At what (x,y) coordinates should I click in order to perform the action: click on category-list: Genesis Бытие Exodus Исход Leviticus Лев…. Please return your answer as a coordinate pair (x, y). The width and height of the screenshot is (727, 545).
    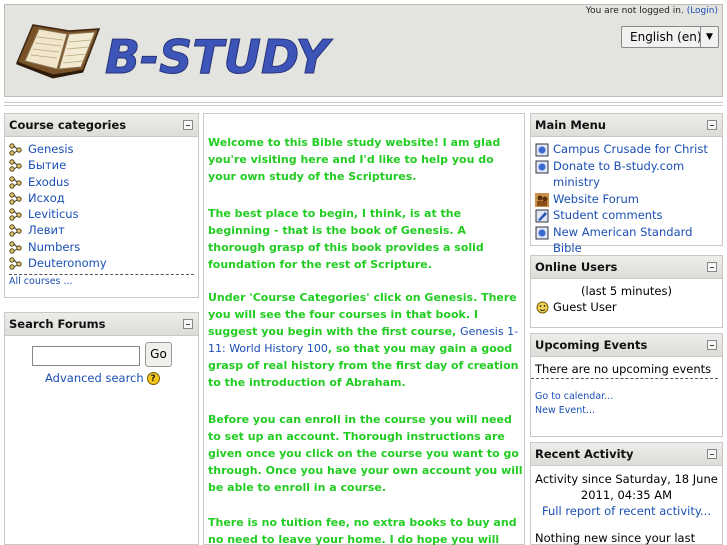
    Looking at the image, I should click on (101, 204).